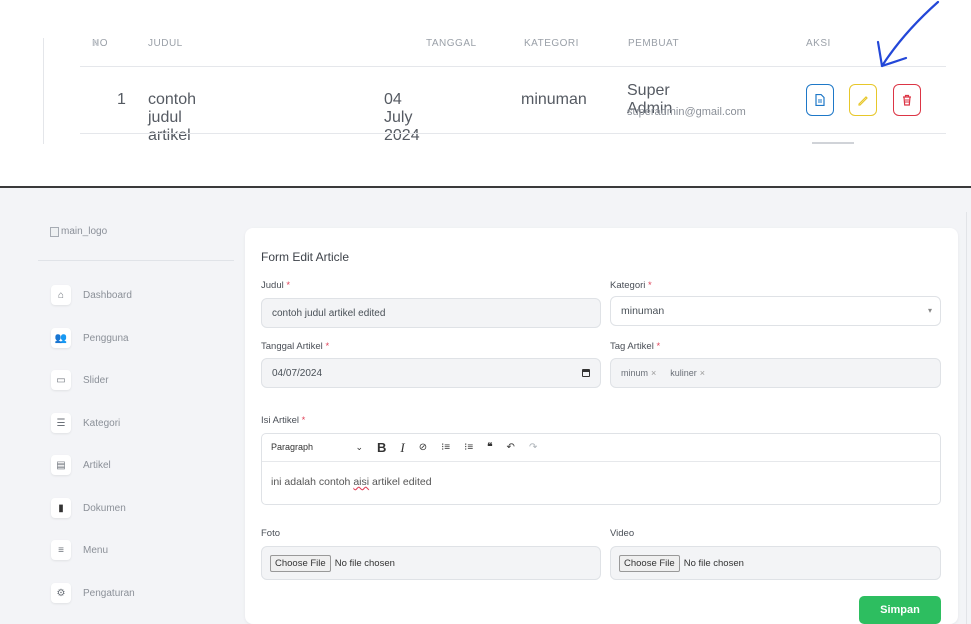 Image resolution: width=971 pixels, height=624 pixels. Describe the element at coordinates (431, 563) in the screenshot. I see `foto-file-input: Choose File No file chosen` at that location.